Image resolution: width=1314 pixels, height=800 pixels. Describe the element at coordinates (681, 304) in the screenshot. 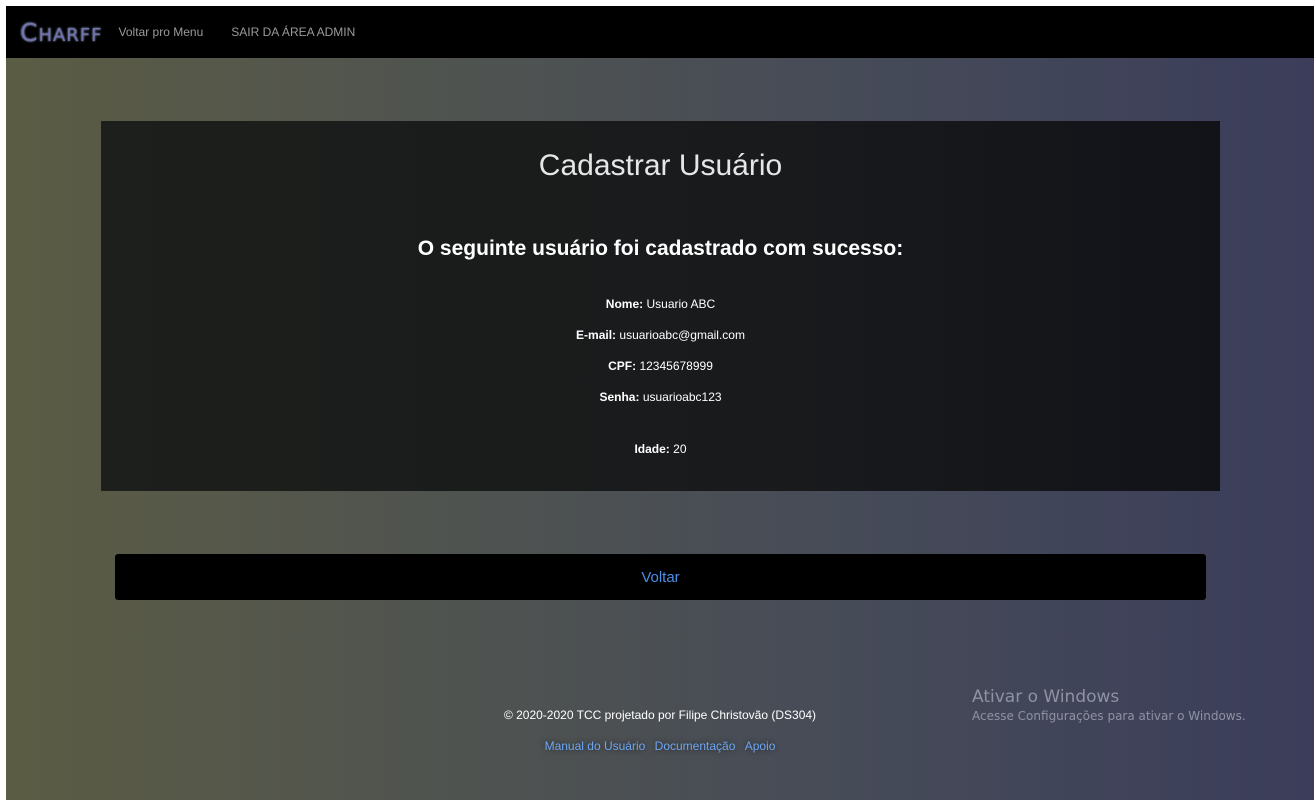

I see `field-name-value: Usuario ABC` at that location.